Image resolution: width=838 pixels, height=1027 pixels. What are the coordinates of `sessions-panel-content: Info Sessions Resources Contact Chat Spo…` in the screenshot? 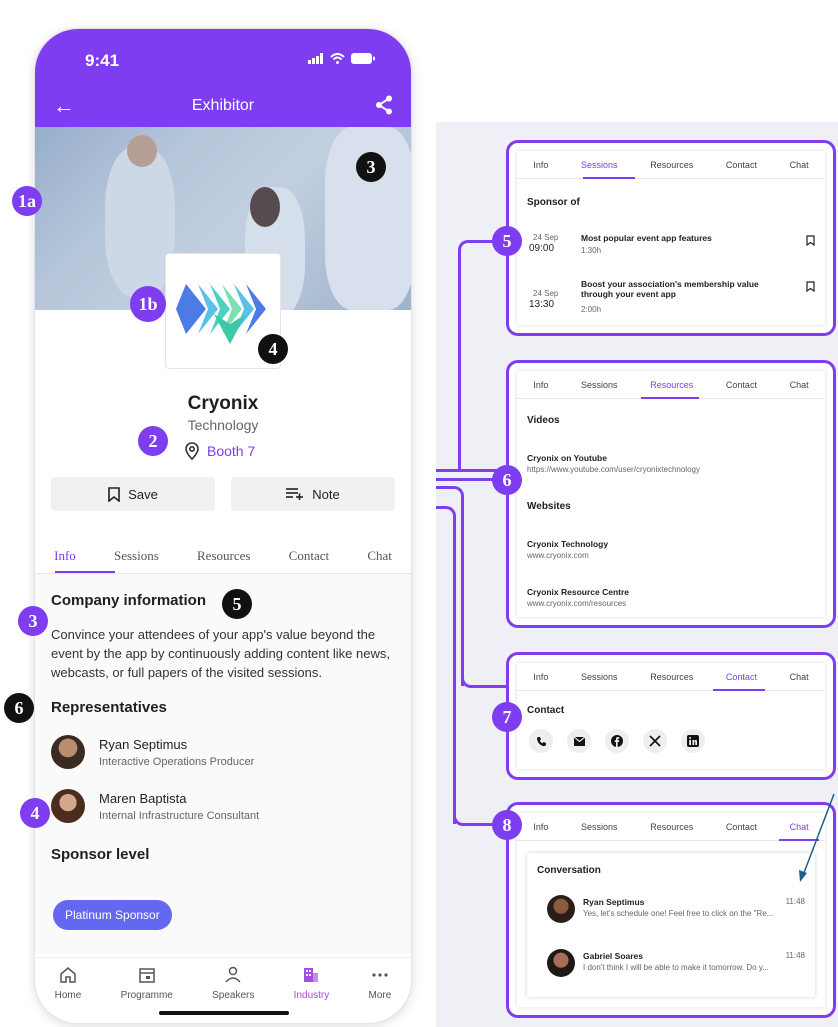 It's located at (671, 238).